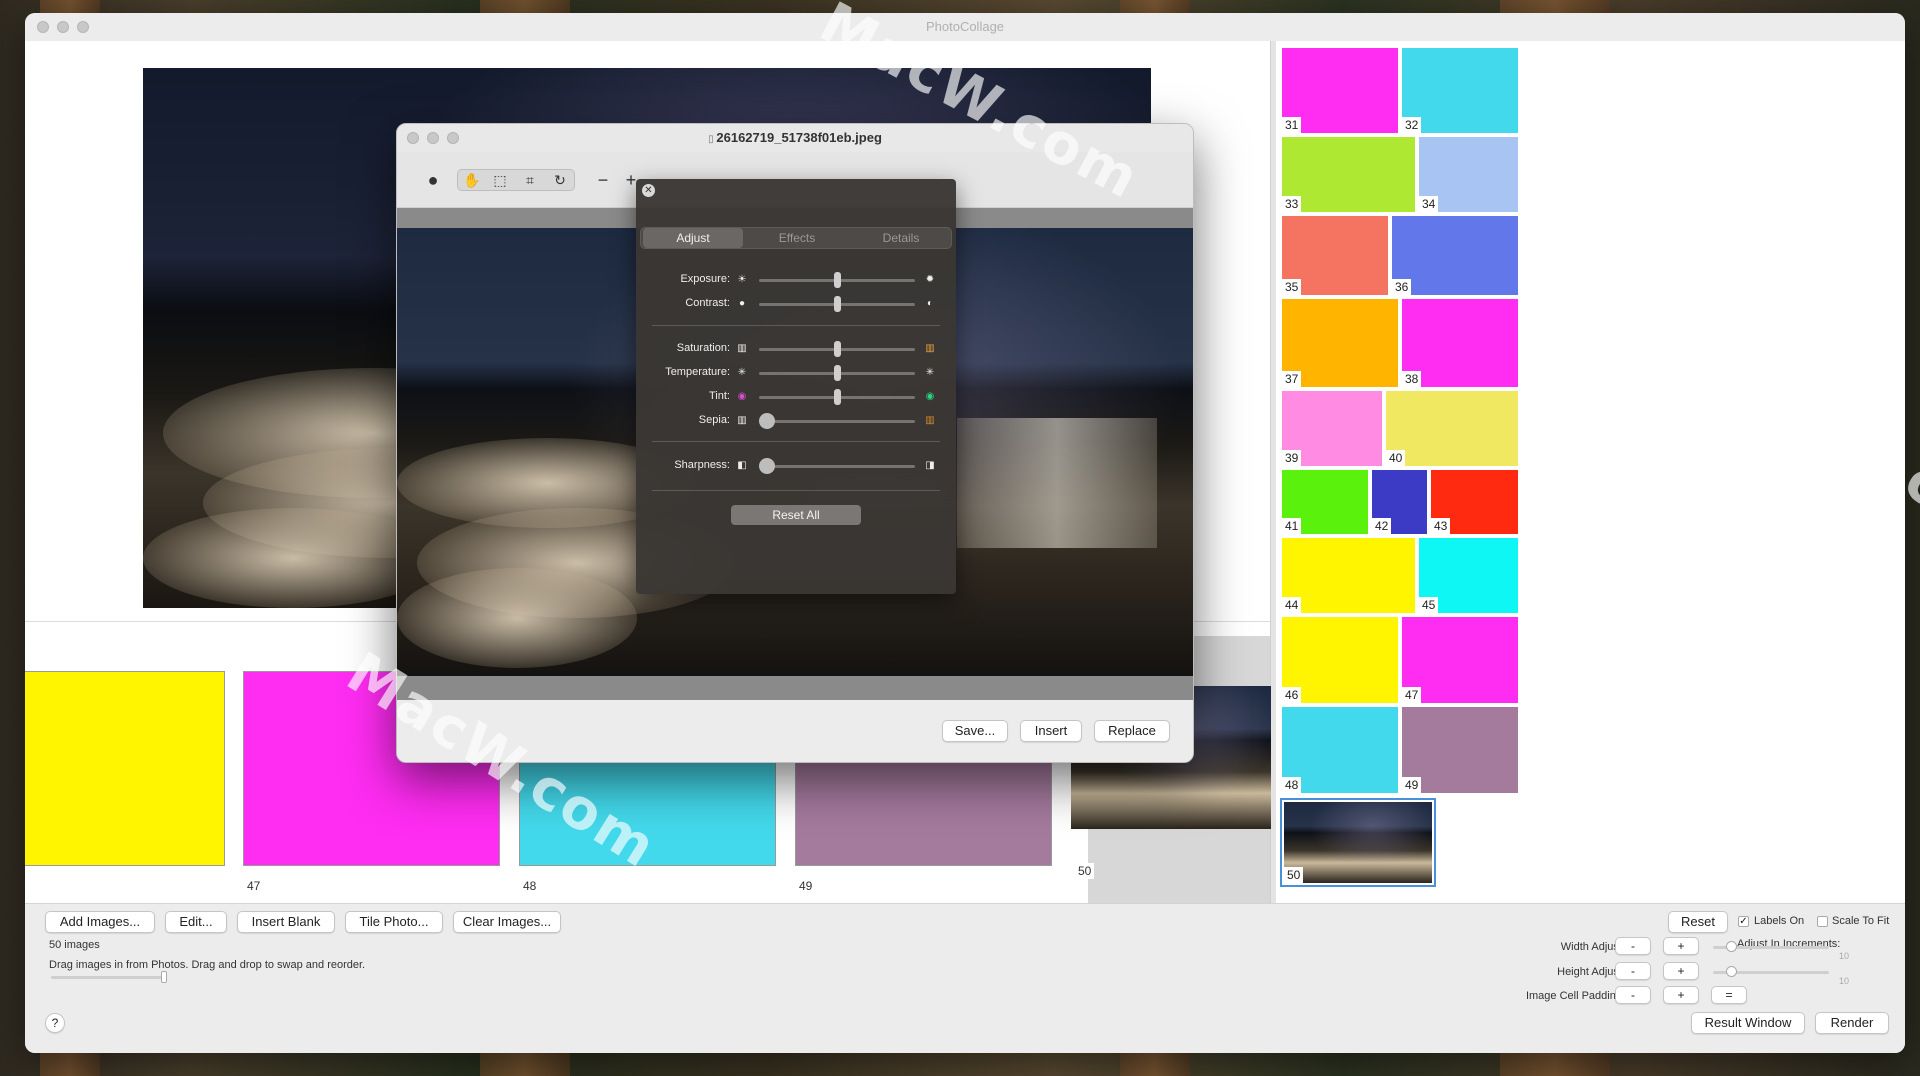 This screenshot has width=1920, height=1076. Describe the element at coordinates (1348, 575) in the screenshot. I see `grid-cell: 44` at that location.